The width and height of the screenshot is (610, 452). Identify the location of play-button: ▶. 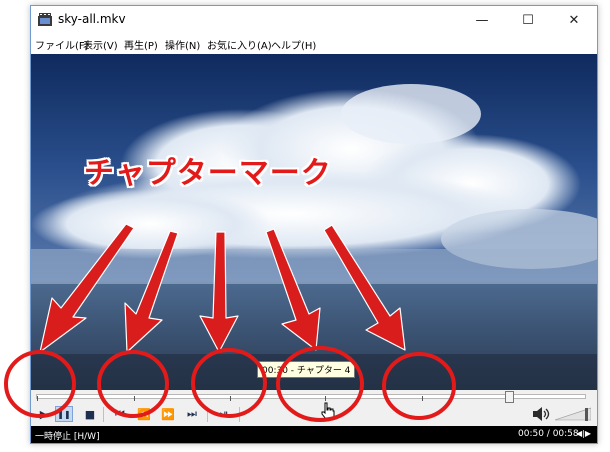
(44, 414).